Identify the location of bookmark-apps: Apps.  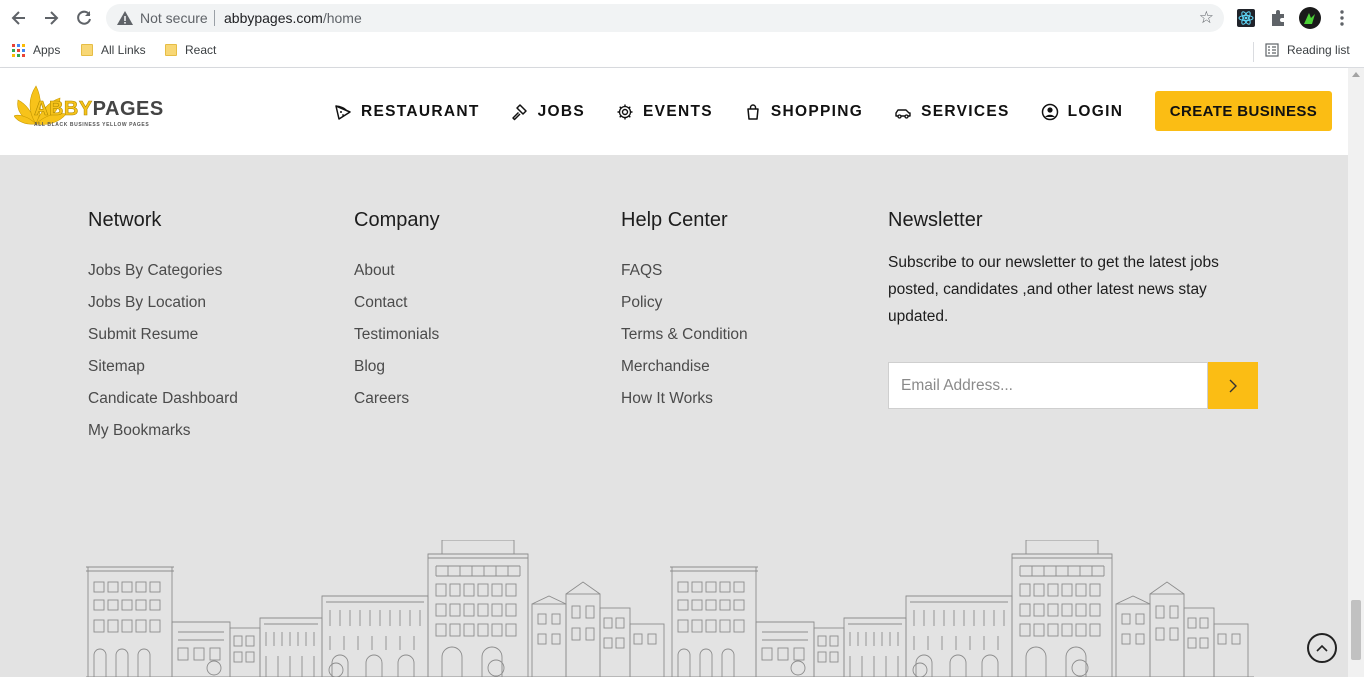
(36, 50).